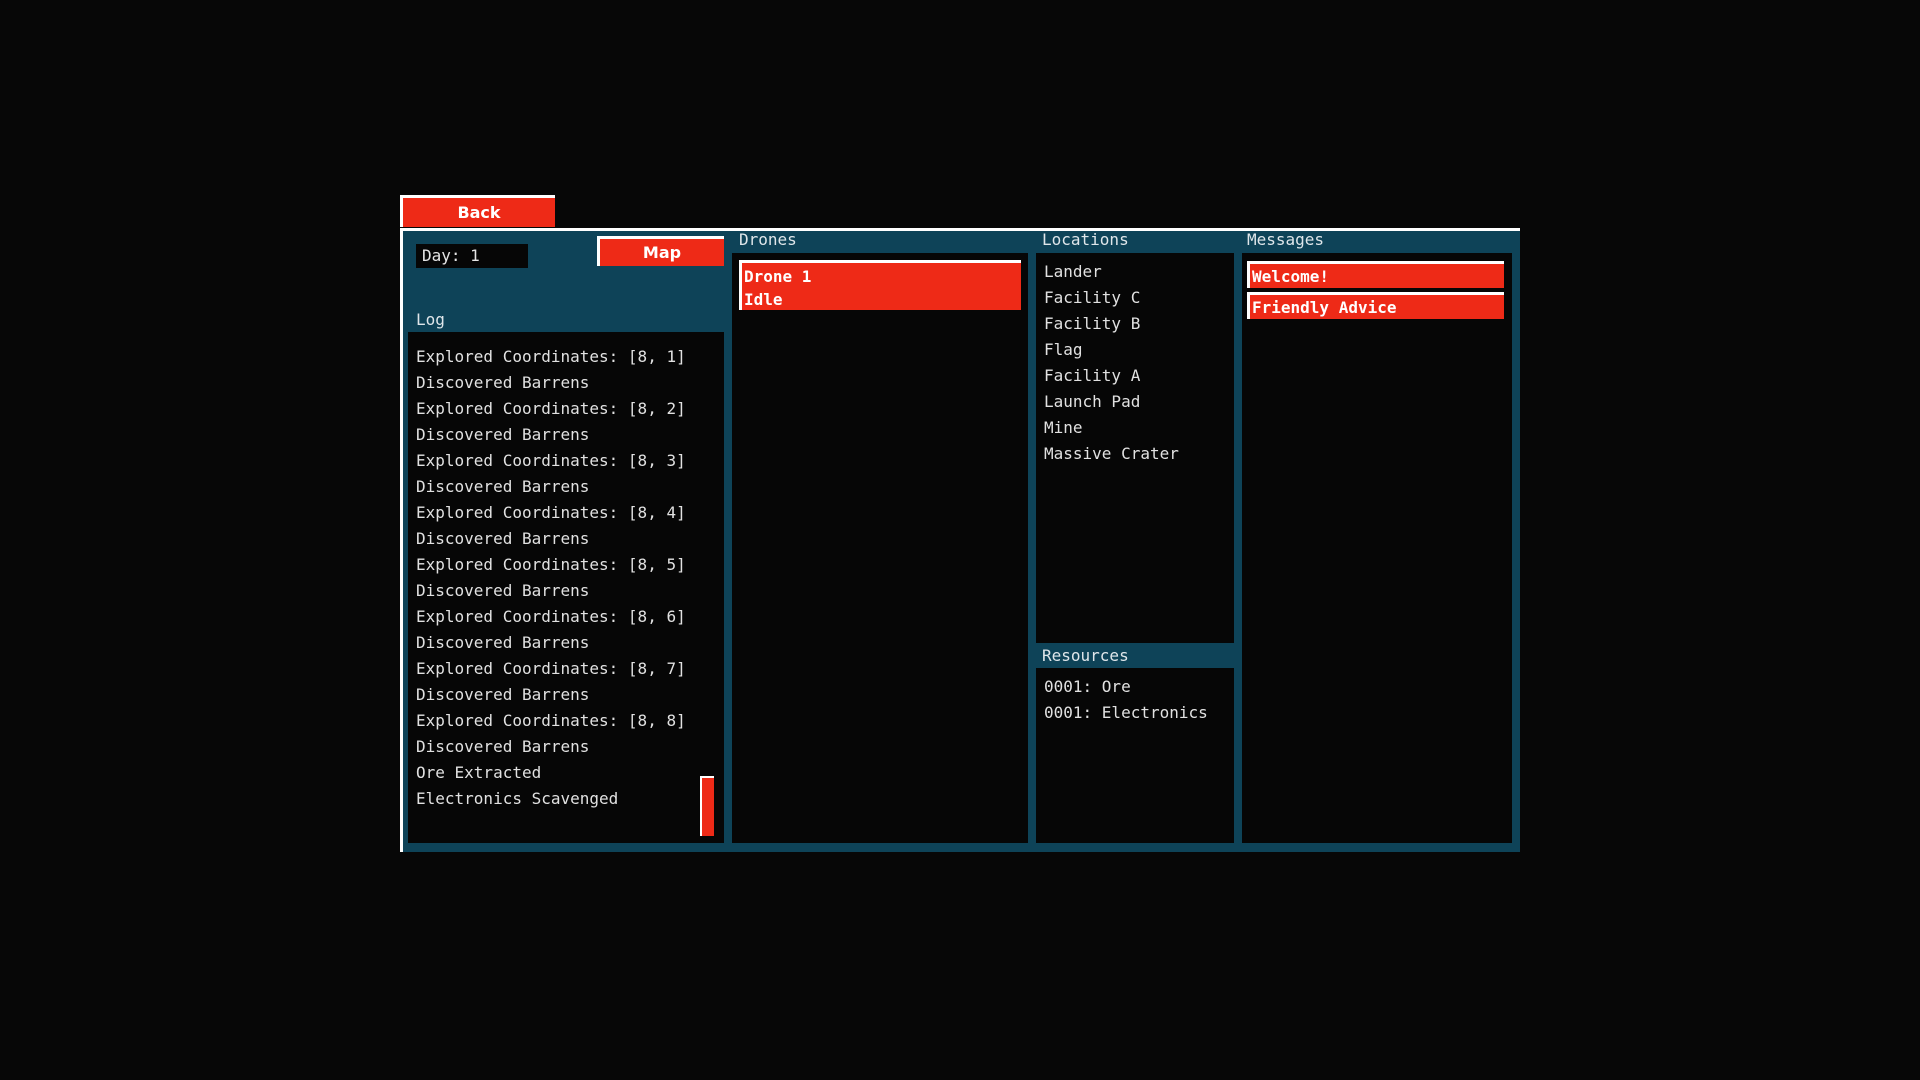  I want to click on resource-list: 0001: Ore 0001: Electronics, so click(1126, 700).